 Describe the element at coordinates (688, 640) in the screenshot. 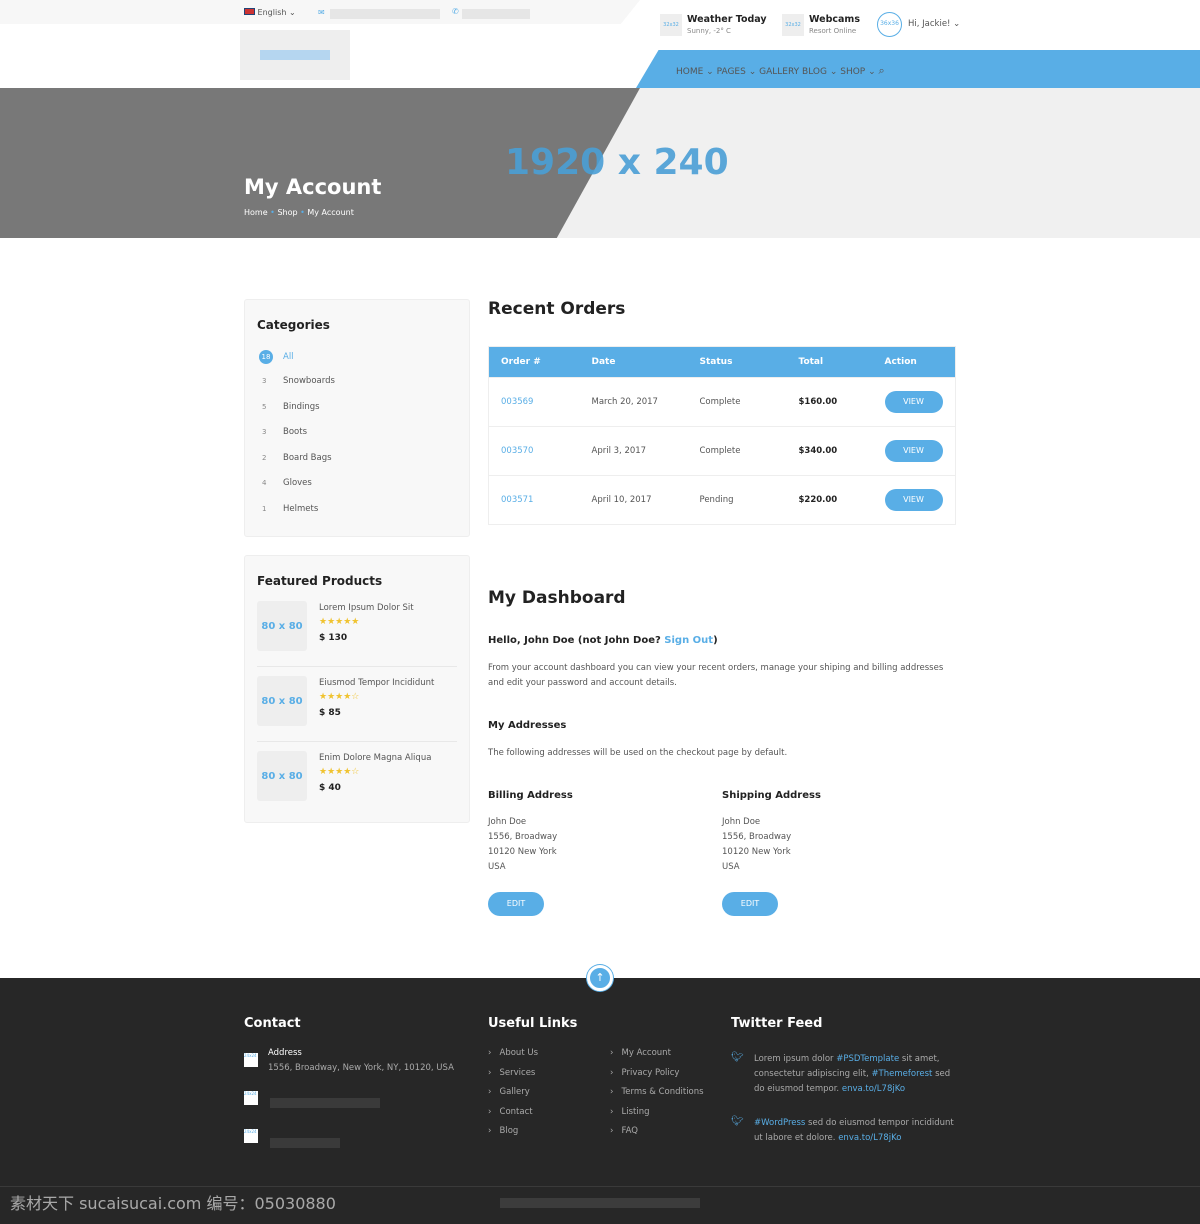

I see `sign-out-link: Sign Out` at that location.